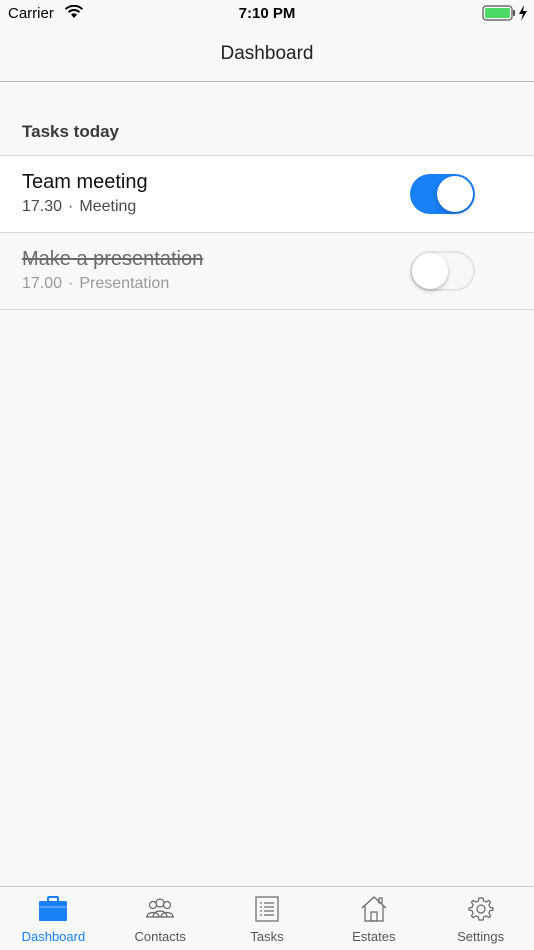 The image size is (534, 950). What do you see at coordinates (267, 271) in the screenshot?
I see `task-row: Make a presentation 17.00 · Presentation` at bounding box center [267, 271].